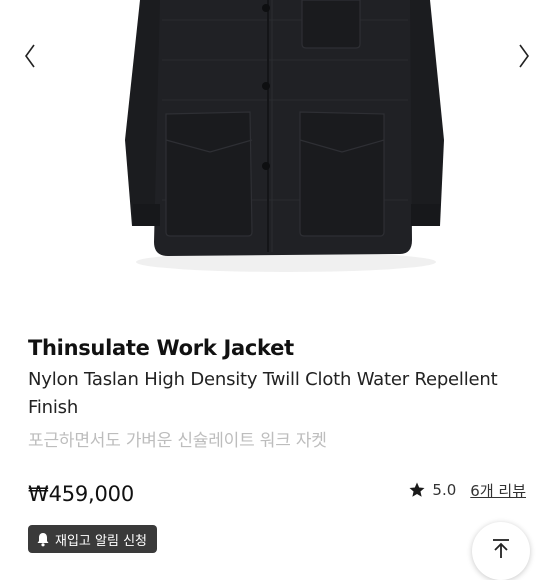  I want to click on product-description: 포근하면서도 가벼운 신슐레이트 워크 자켓, so click(177, 441).